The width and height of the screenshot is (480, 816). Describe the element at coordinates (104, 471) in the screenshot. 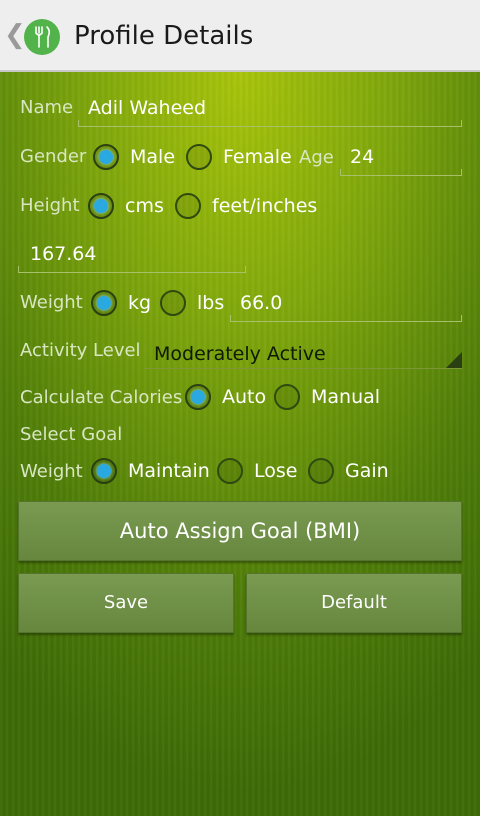

I see `goal-maintain-radio` at that location.